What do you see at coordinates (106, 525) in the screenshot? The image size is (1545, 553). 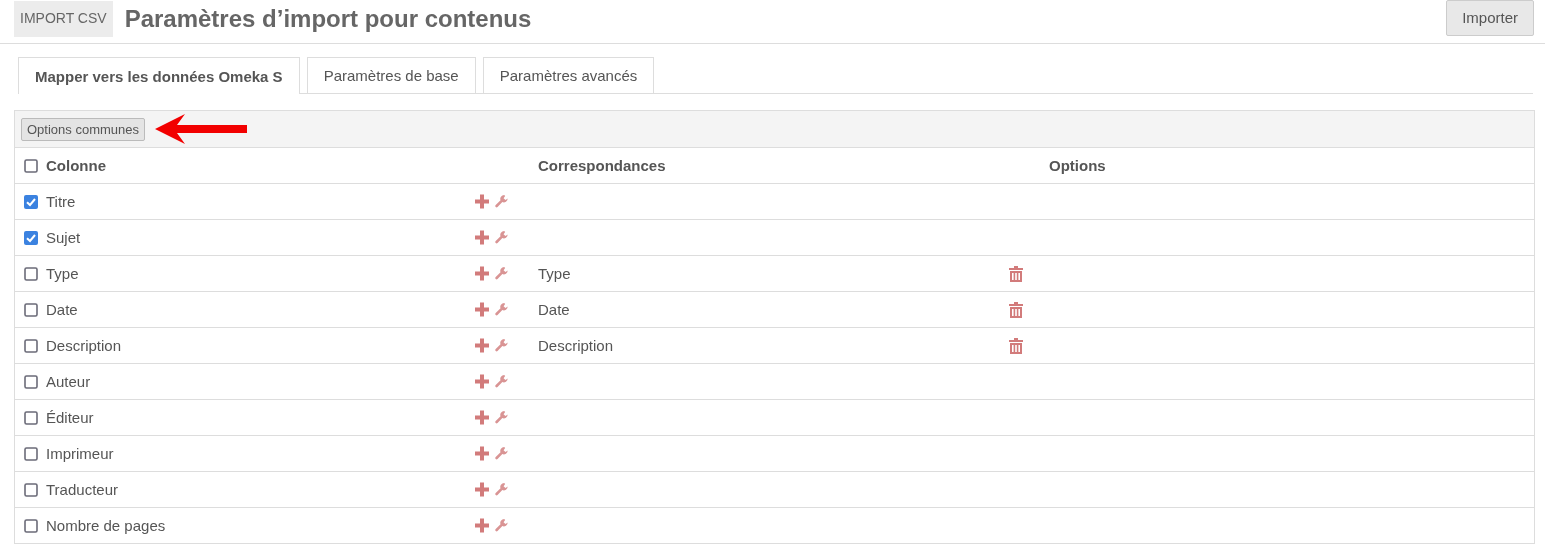 I see `column-name: Nombre de pages` at bounding box center [106, 525].